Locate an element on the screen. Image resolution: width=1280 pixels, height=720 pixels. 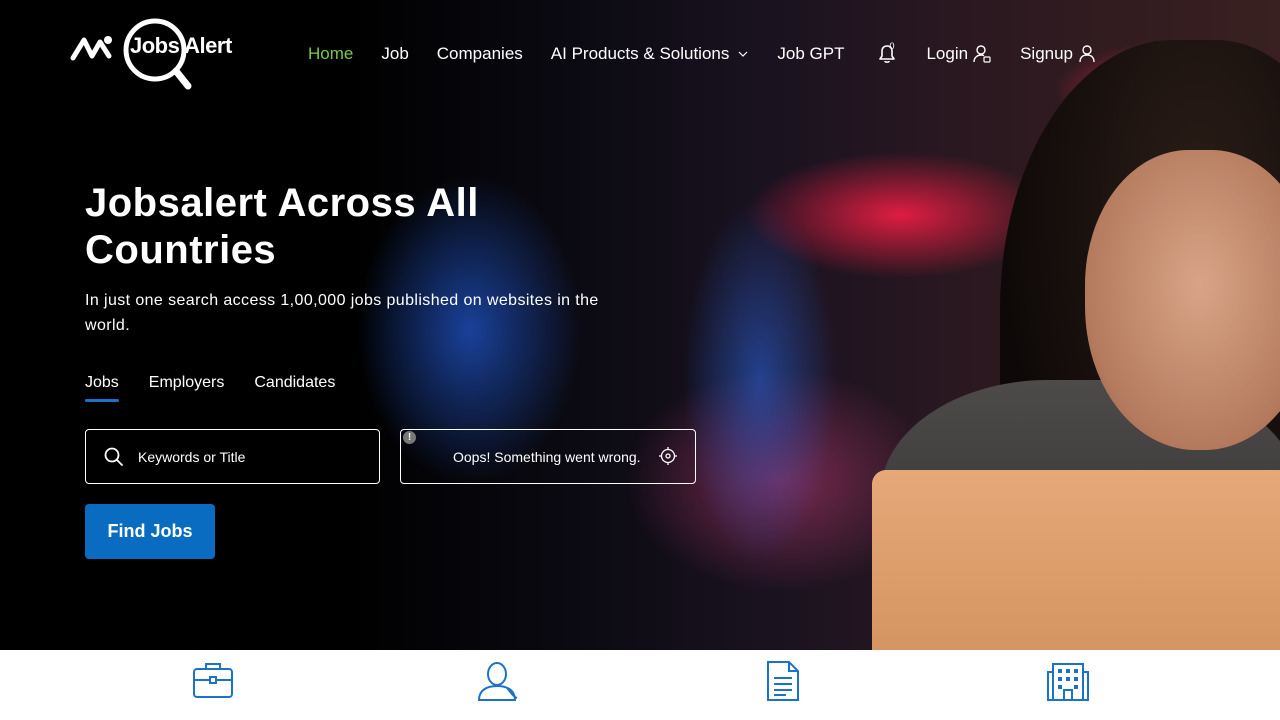
tab-jobs: Jobs is located at coordinates (102, 388).